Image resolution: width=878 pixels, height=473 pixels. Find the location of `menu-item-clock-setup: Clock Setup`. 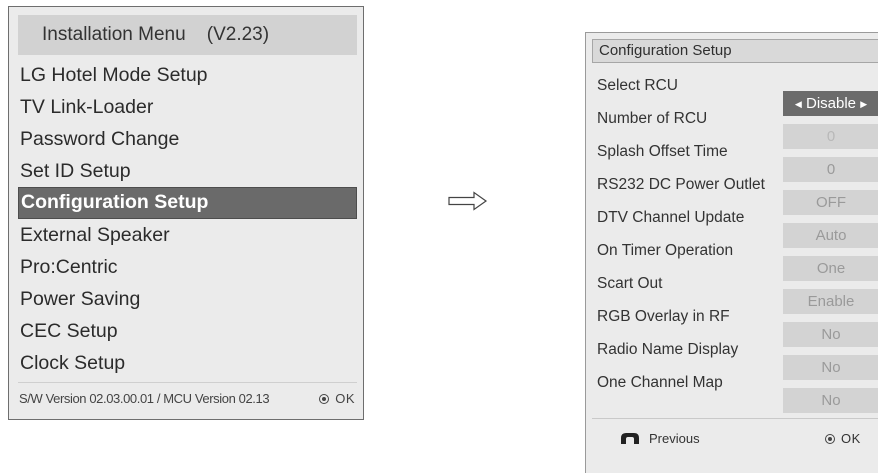

menu-item-clock-setup: Clock Setup is located at coordinates (187, 363).